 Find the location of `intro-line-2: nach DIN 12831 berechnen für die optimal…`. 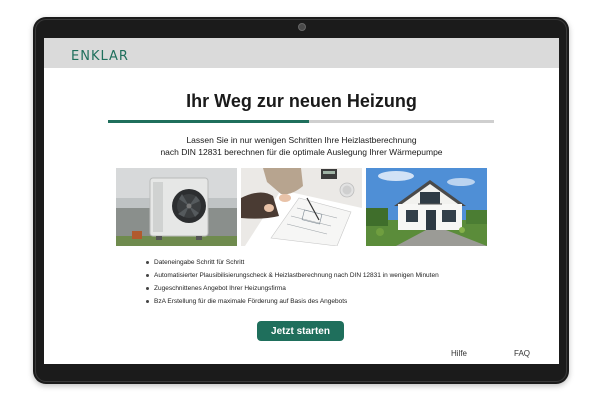

intro-line-2: nach DIN 12831 berechnen für die optimal… is located at coordinates (301, 152).